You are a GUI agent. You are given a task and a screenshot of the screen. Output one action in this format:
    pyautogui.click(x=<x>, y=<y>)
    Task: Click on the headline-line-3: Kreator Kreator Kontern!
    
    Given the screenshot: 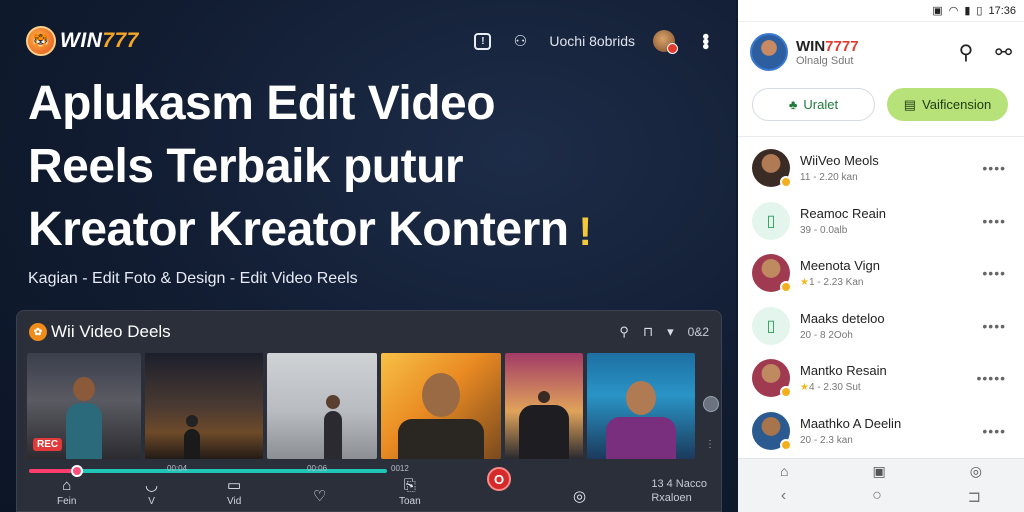 What is the action you would take?
    pyautogui.click(x=310, y=229)
    